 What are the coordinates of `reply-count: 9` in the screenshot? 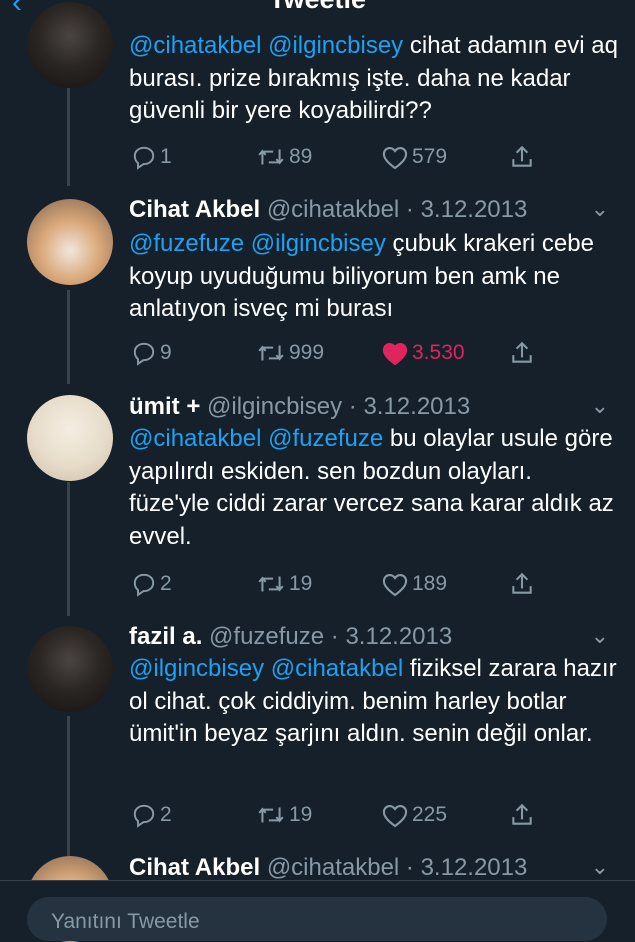 It's located at (166, 352).